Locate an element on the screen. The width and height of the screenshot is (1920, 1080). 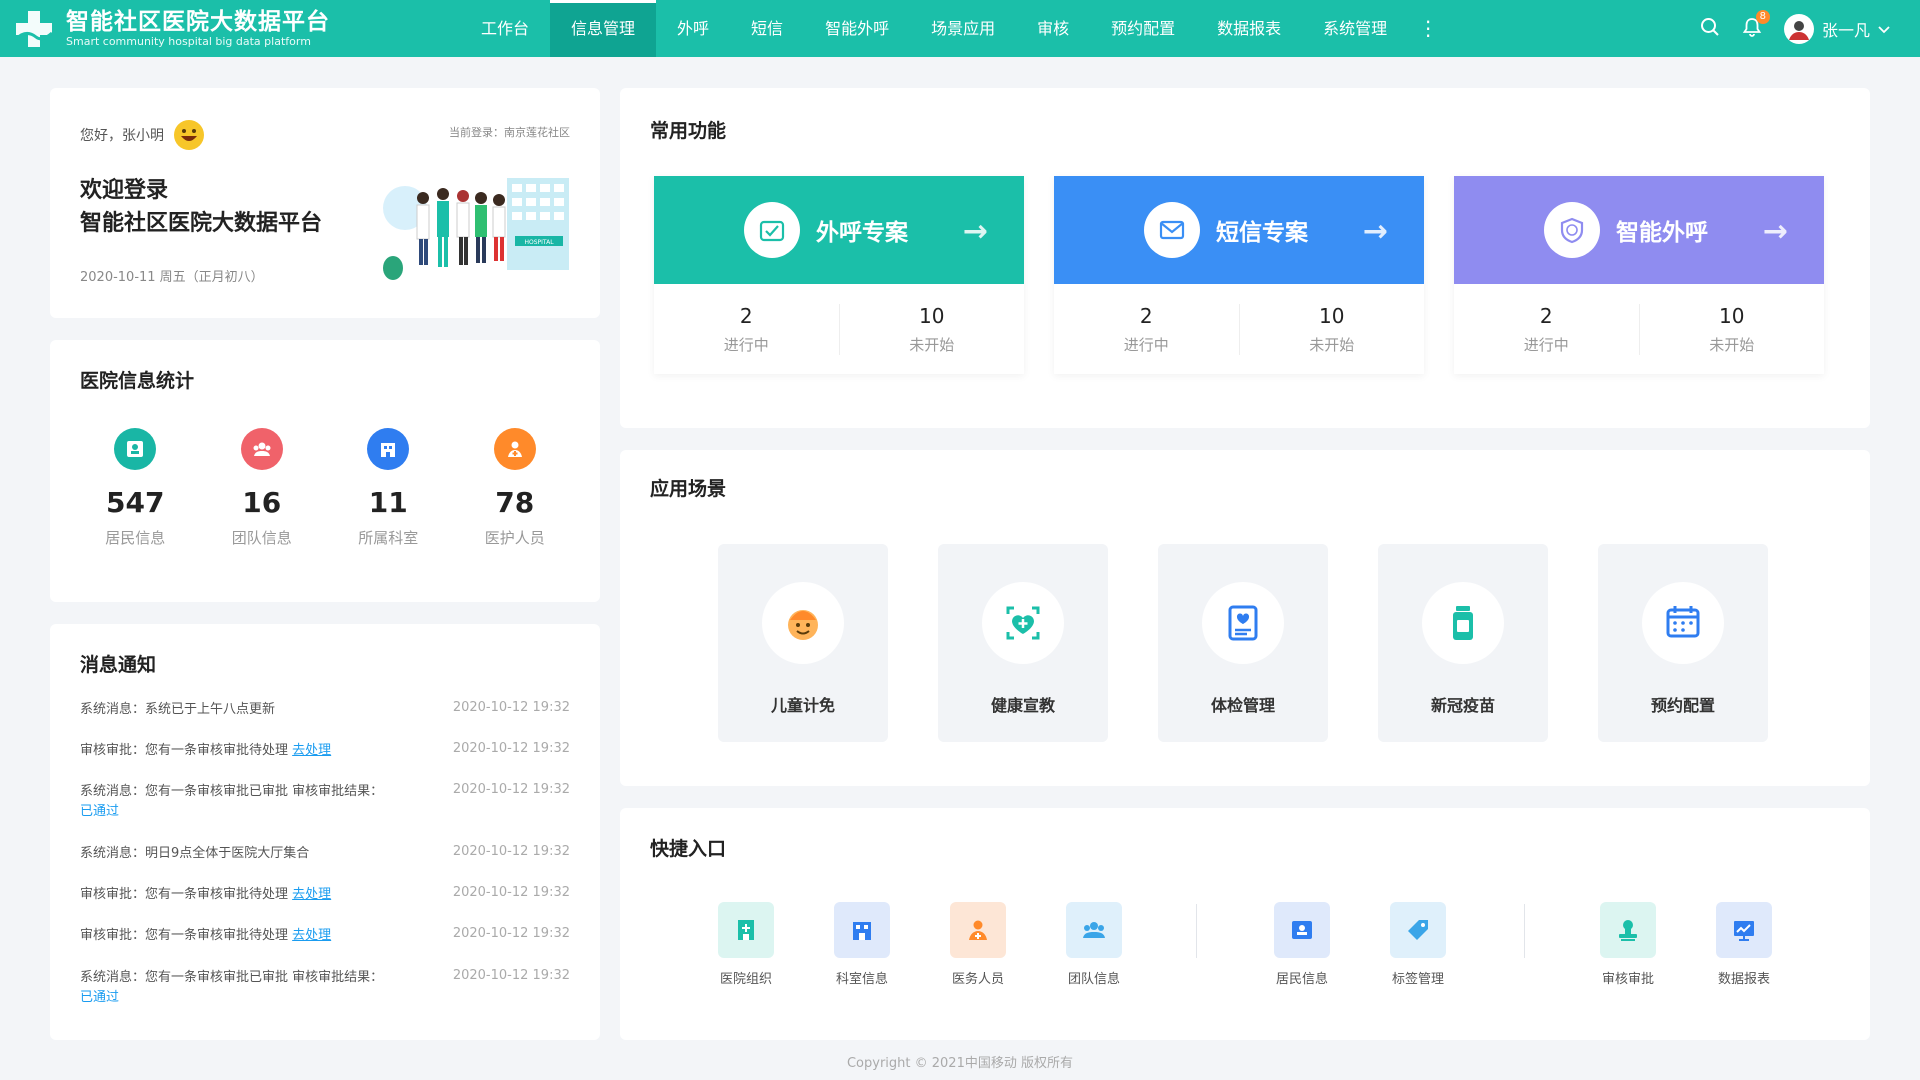
user-menu: 张一凡 is located at coordinates (1836, 28).